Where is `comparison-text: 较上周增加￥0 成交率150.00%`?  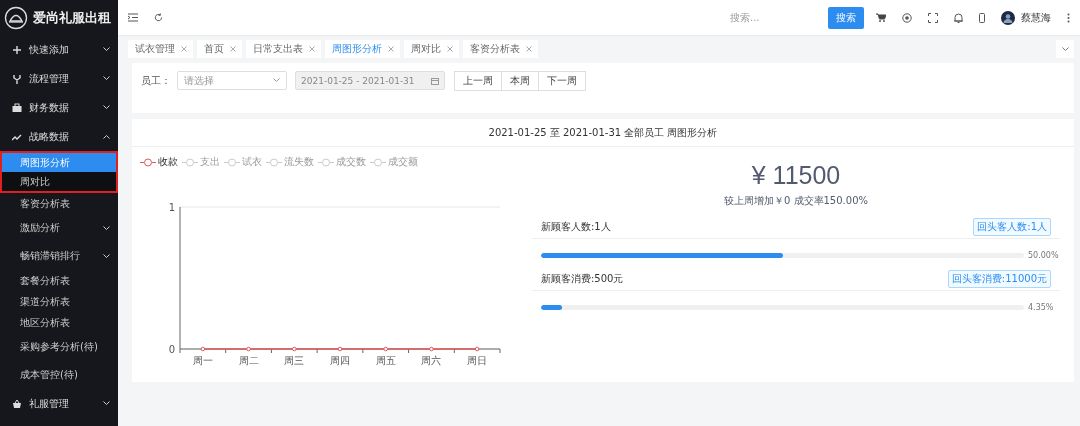 comparison-text: 较上周增加￥0 成交率150.00% is located at coordinates (795, 201).